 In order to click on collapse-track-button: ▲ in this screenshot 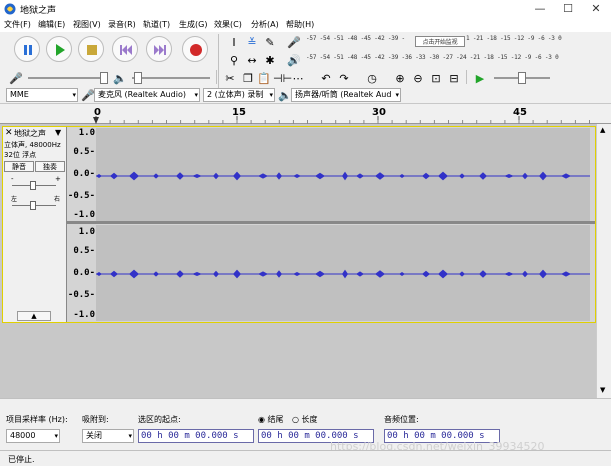, I will do `click(34, 316)`.